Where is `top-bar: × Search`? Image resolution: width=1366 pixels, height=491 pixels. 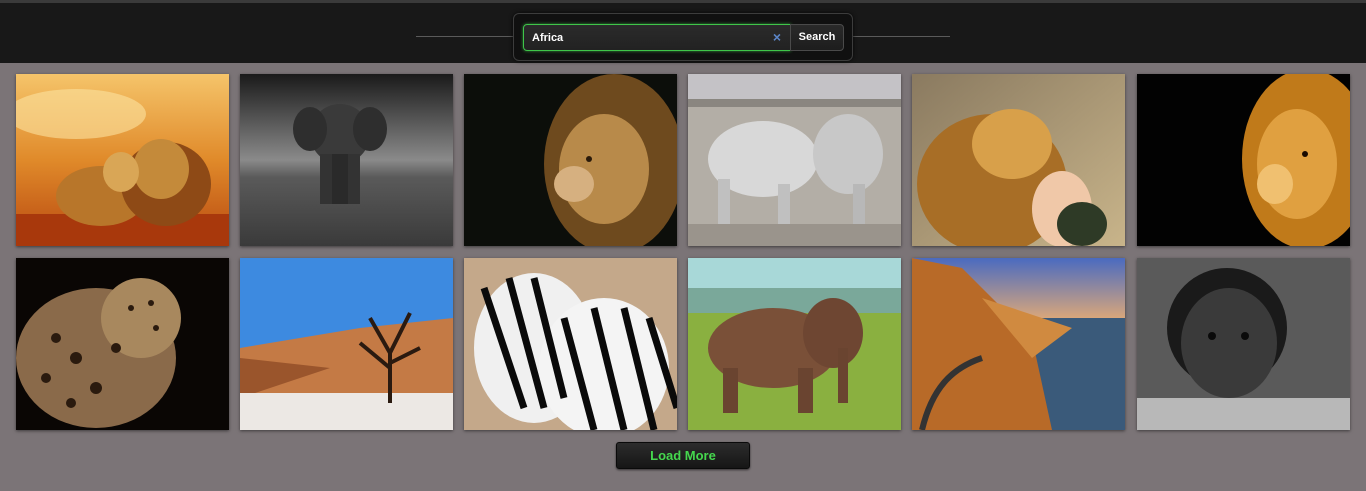 top-bar: × Search is located at coordinates (683, 31).